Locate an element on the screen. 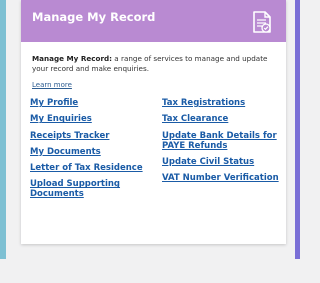 Image resolution: width=320 pixels, height=283 pixels. link-my-enquiries: My Enquiries is located at coordinates (100, 119).